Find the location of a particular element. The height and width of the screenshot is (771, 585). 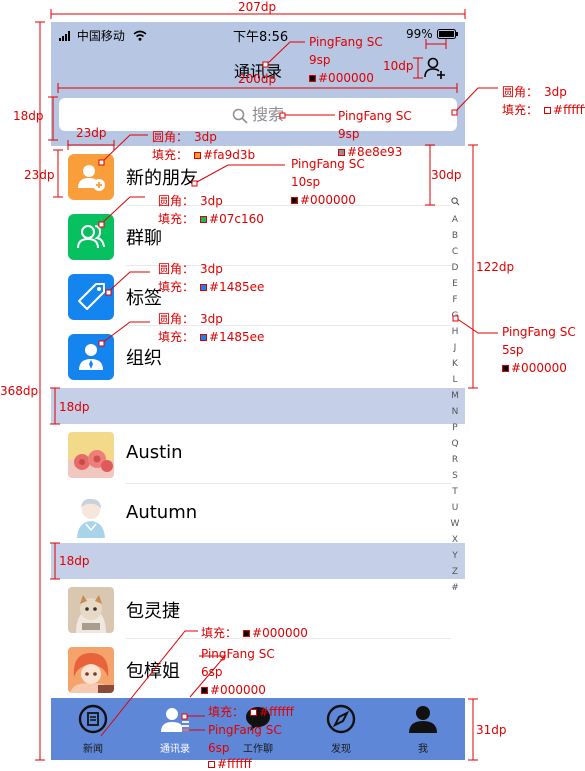

carrier-text: 中国移动 is located at coordinates (100, 36).